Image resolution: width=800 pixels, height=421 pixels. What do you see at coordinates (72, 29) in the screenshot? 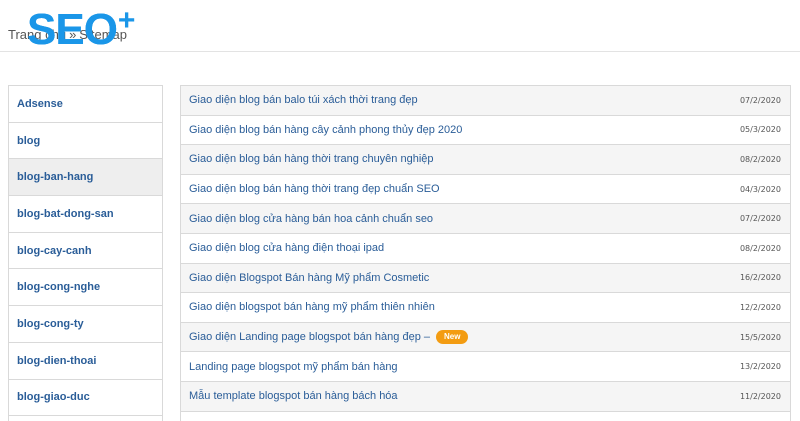
I see `logo-text: SEO` at bounding box center [72, 29].